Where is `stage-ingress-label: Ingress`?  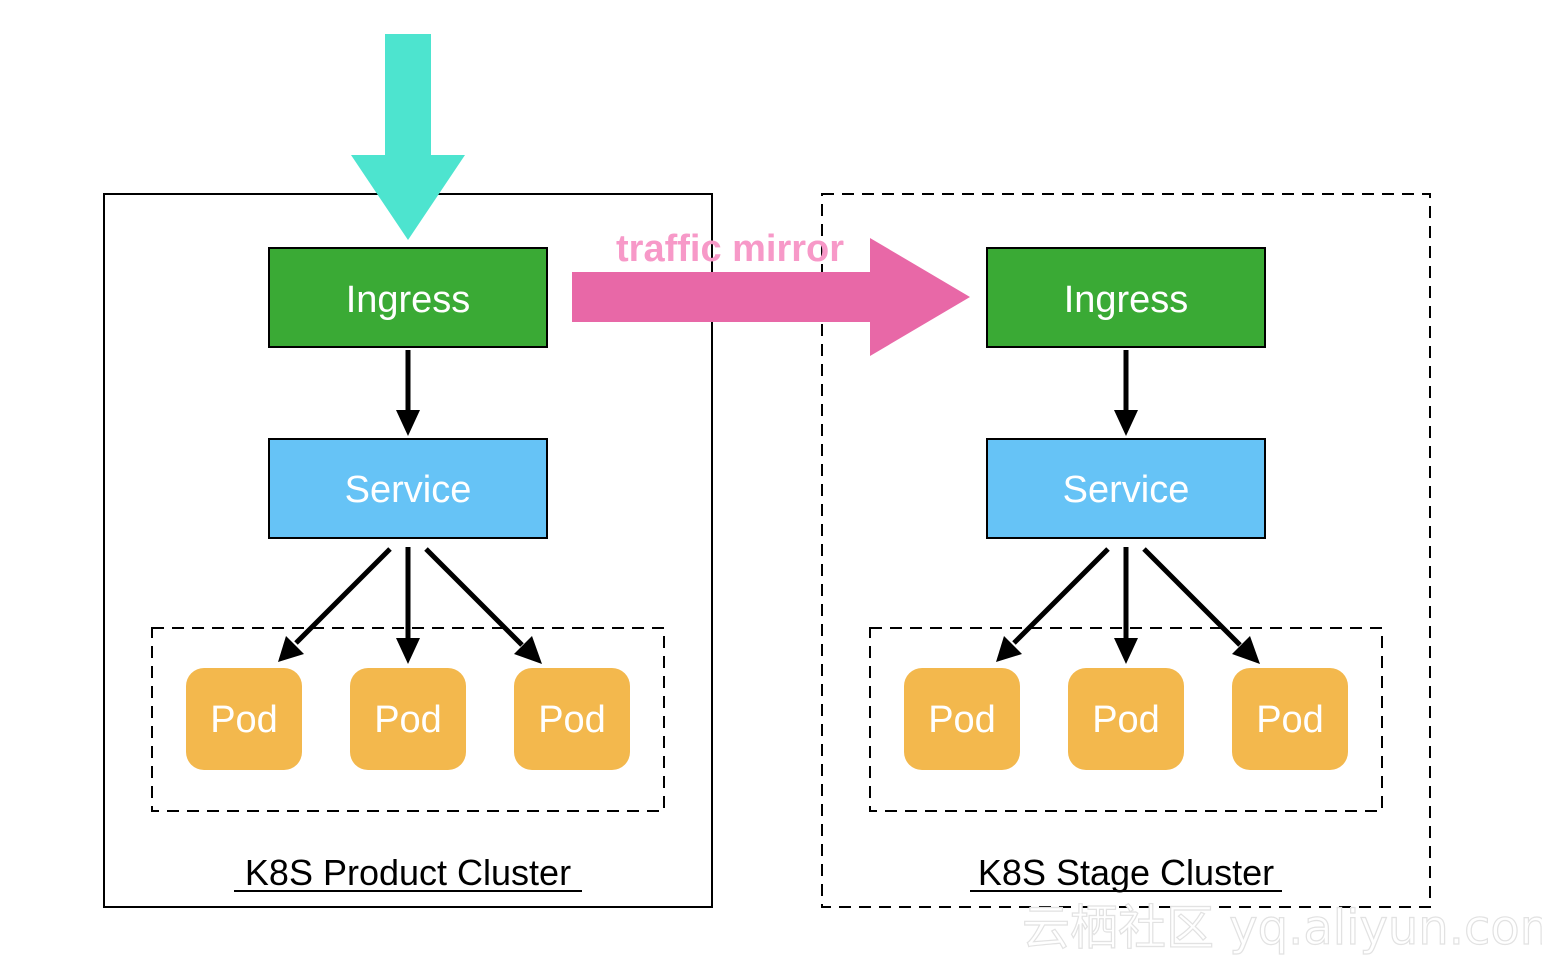
stage-ingress-label: Ingress is located at coordinates (1126, 300).